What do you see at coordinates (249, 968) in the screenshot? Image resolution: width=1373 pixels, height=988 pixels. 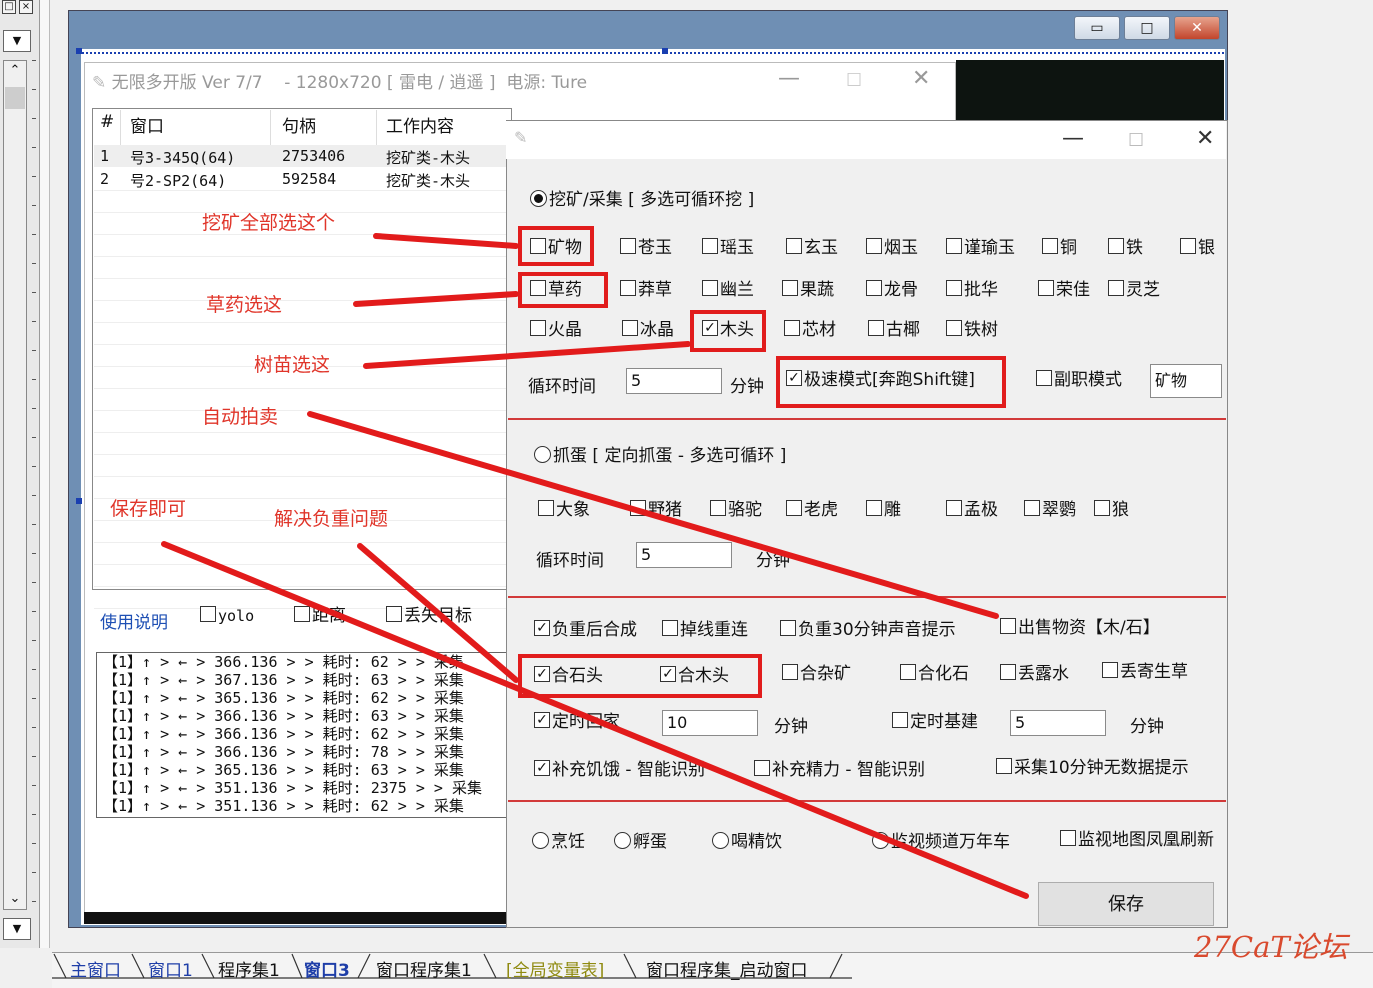 I see `tab-program-set1: 程序集1` at bounding box center [249, 968].